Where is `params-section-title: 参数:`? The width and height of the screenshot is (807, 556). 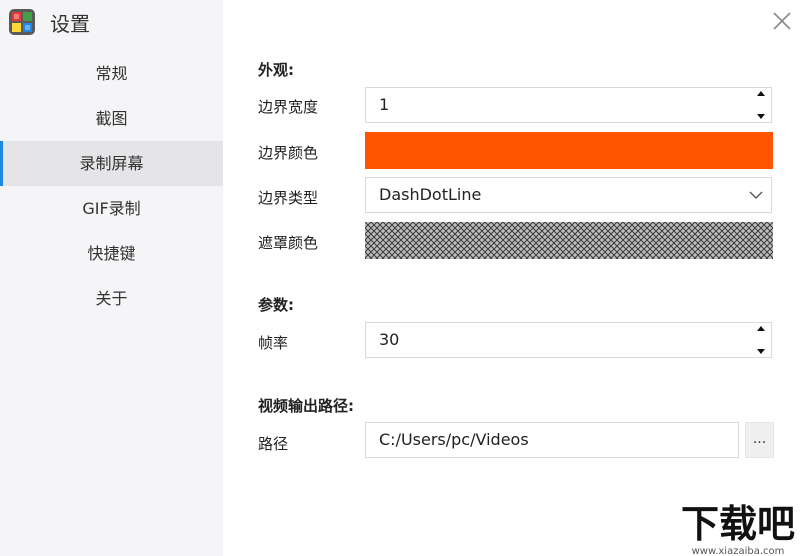 params-section-title: 参数: is located at coordinates (276, 305).